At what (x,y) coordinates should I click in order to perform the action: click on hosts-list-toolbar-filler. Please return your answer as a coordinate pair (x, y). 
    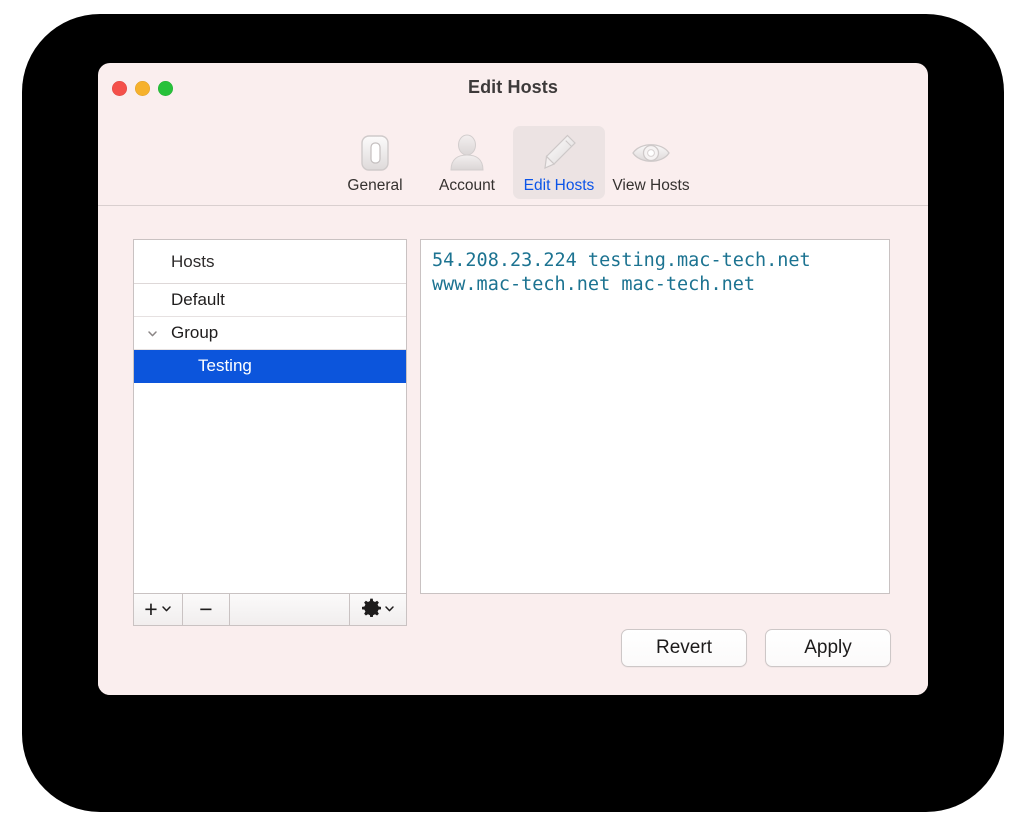
    Looking at the image, I should click on (289, 609).